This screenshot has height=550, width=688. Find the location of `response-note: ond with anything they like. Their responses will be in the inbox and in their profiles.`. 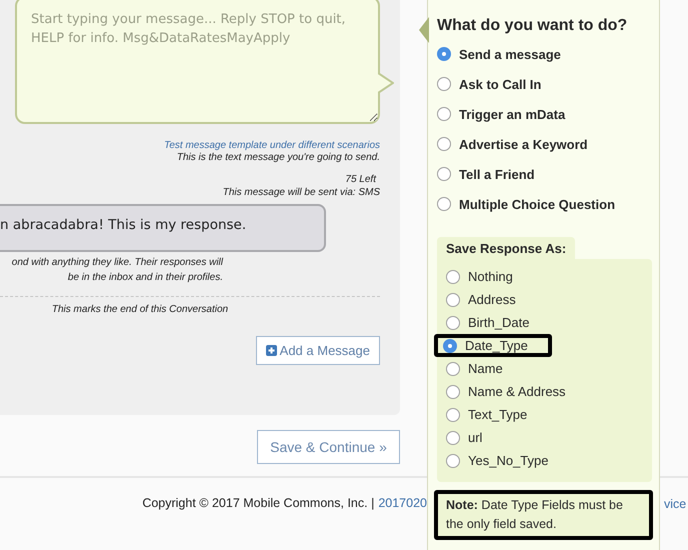

response-note: ond with anything they like. Their responses will be in the inbox and in their profiles. is located at coordinates (116, 270).